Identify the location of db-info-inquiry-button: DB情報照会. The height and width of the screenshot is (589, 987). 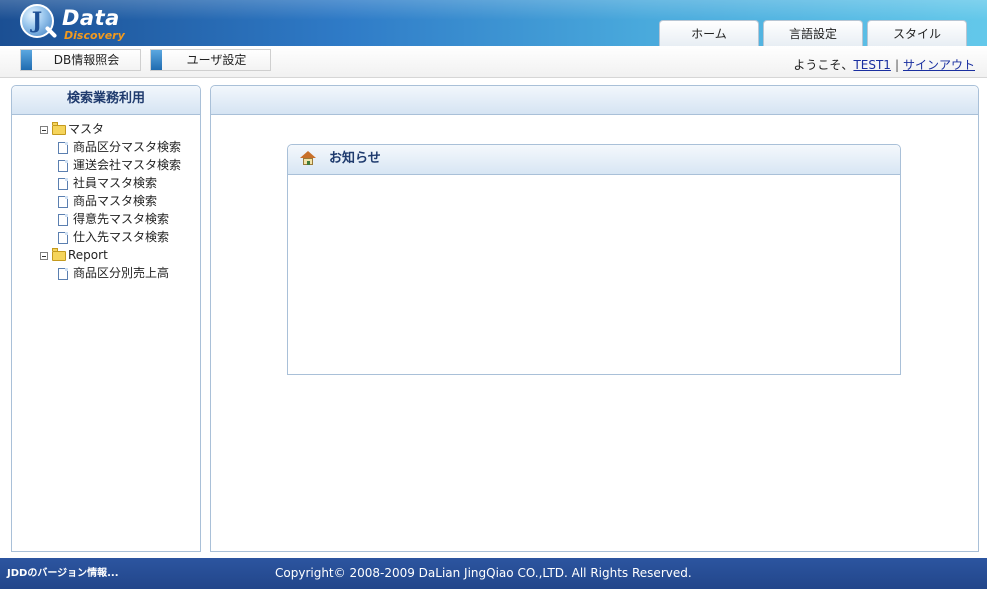
(80, 60).